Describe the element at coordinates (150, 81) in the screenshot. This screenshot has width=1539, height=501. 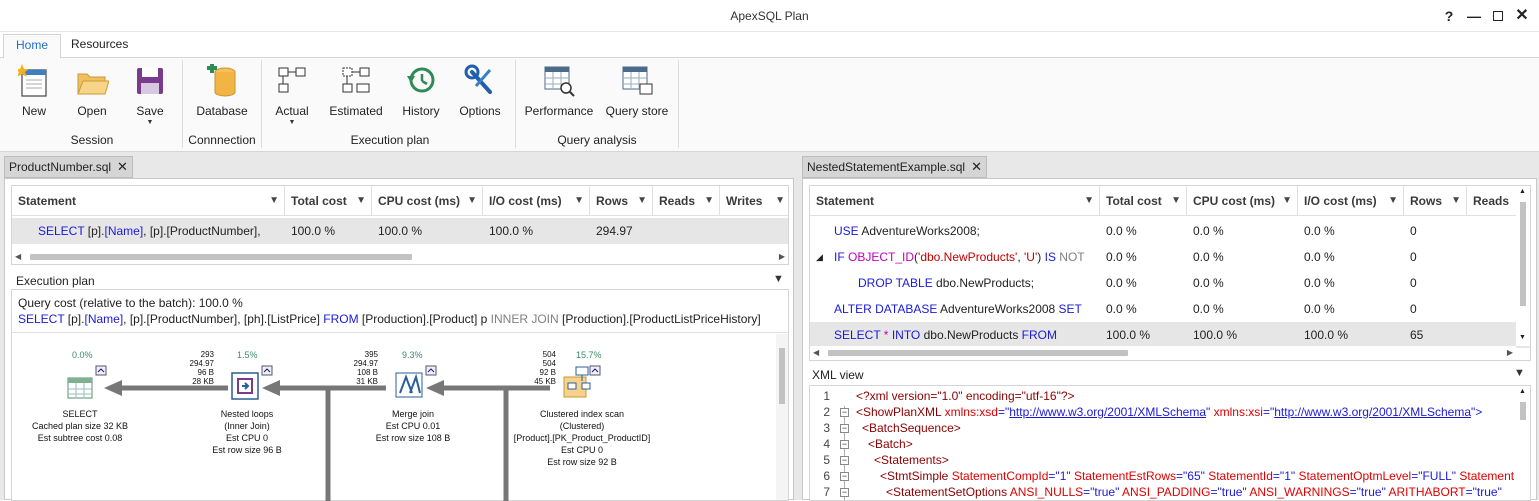
I see `save-icon` at that location.